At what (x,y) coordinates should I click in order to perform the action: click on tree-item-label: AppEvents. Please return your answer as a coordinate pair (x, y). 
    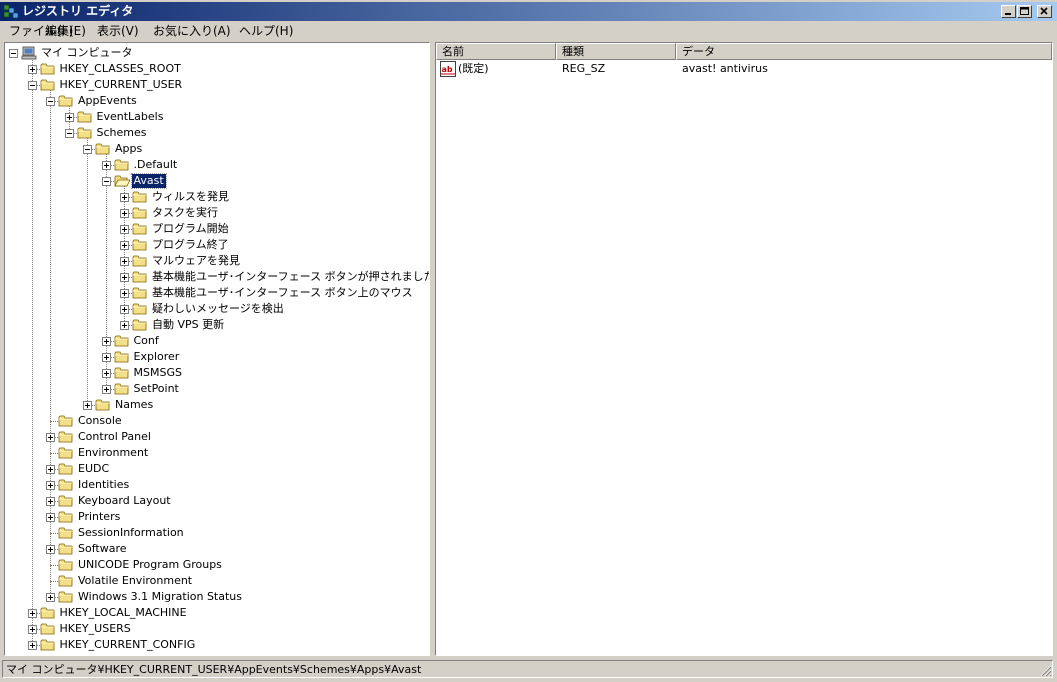
    Looking at the image, I should click on (107, 101).